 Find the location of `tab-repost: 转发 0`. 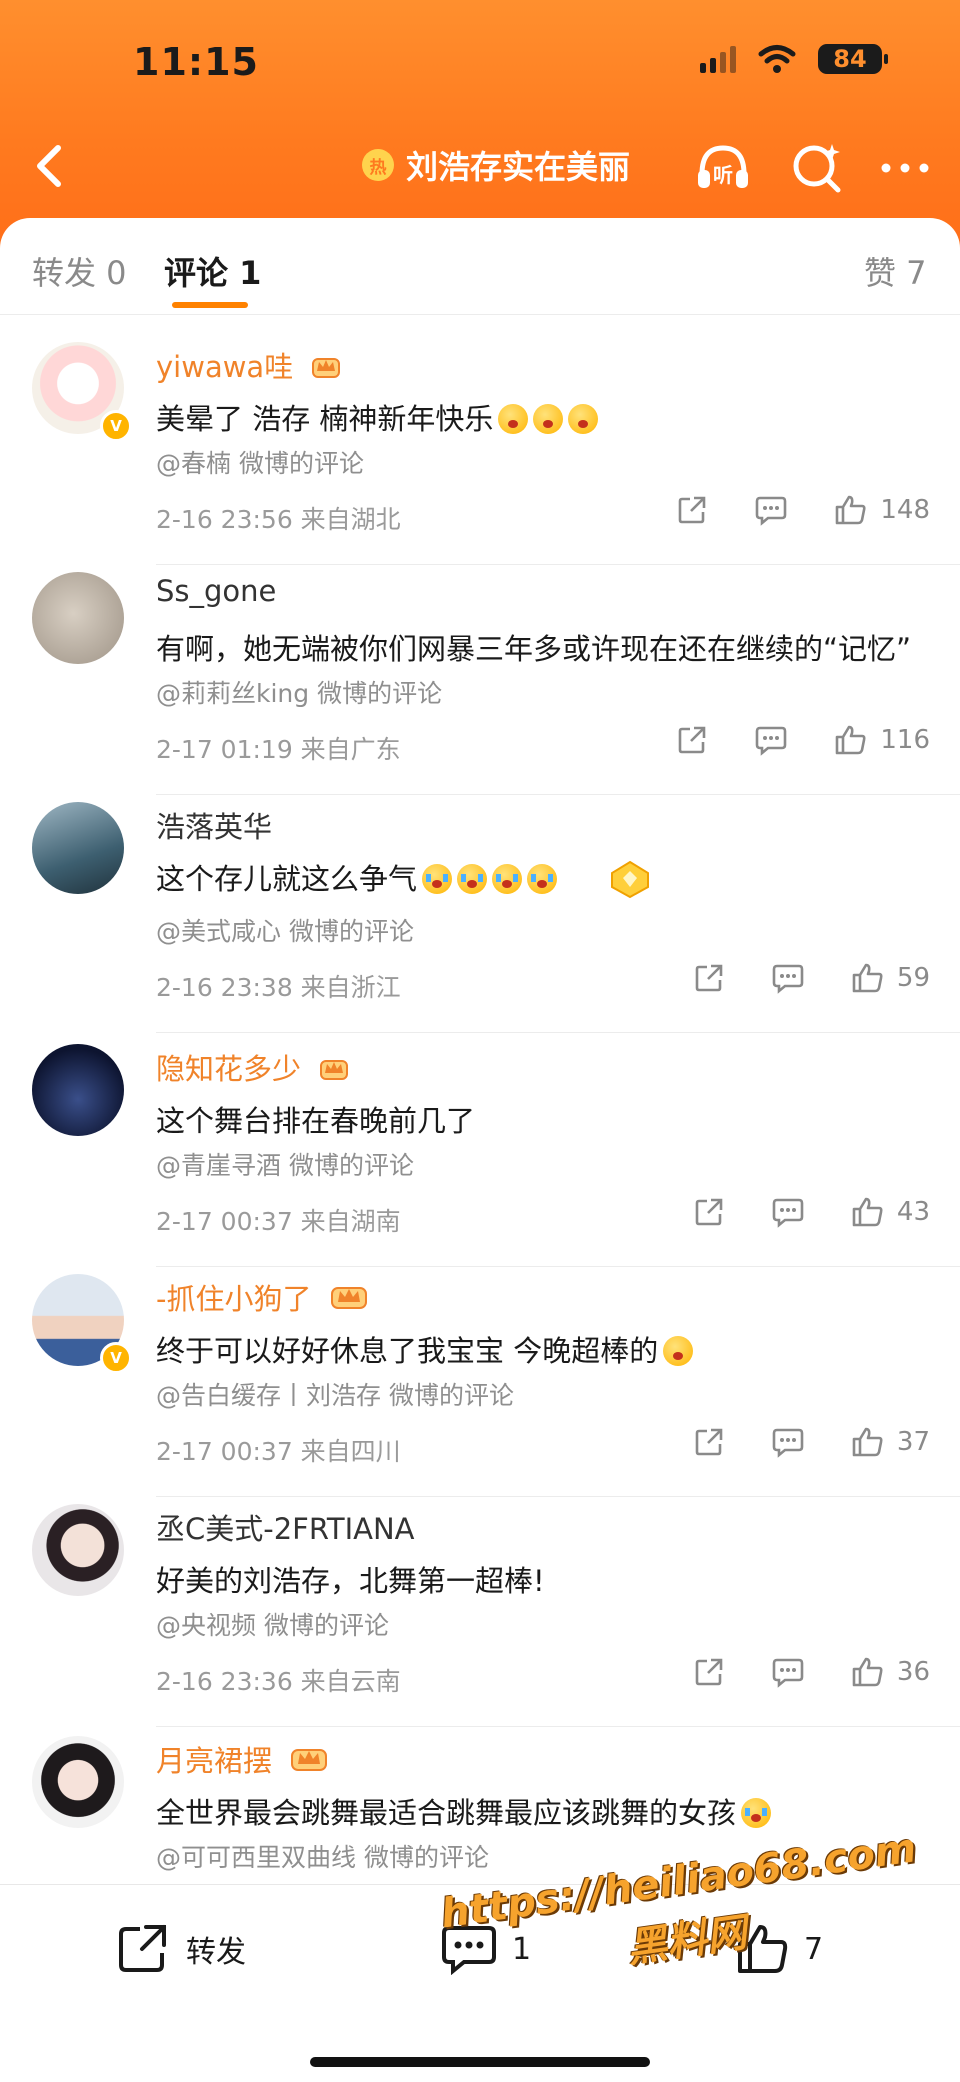

tab-repost: 转发 0 is located at coordinates (79, 271).